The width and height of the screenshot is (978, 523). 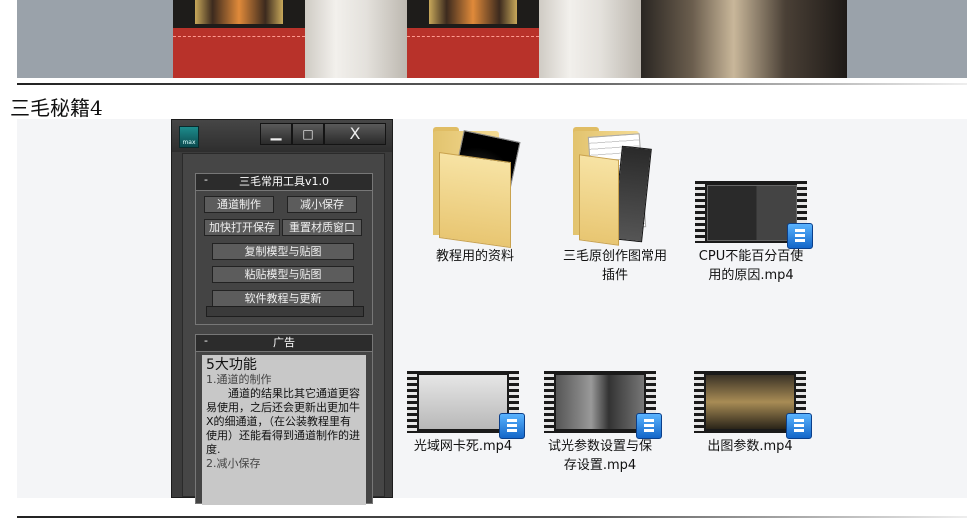 I want to click on close-button: X, so click(x=355, y=134).